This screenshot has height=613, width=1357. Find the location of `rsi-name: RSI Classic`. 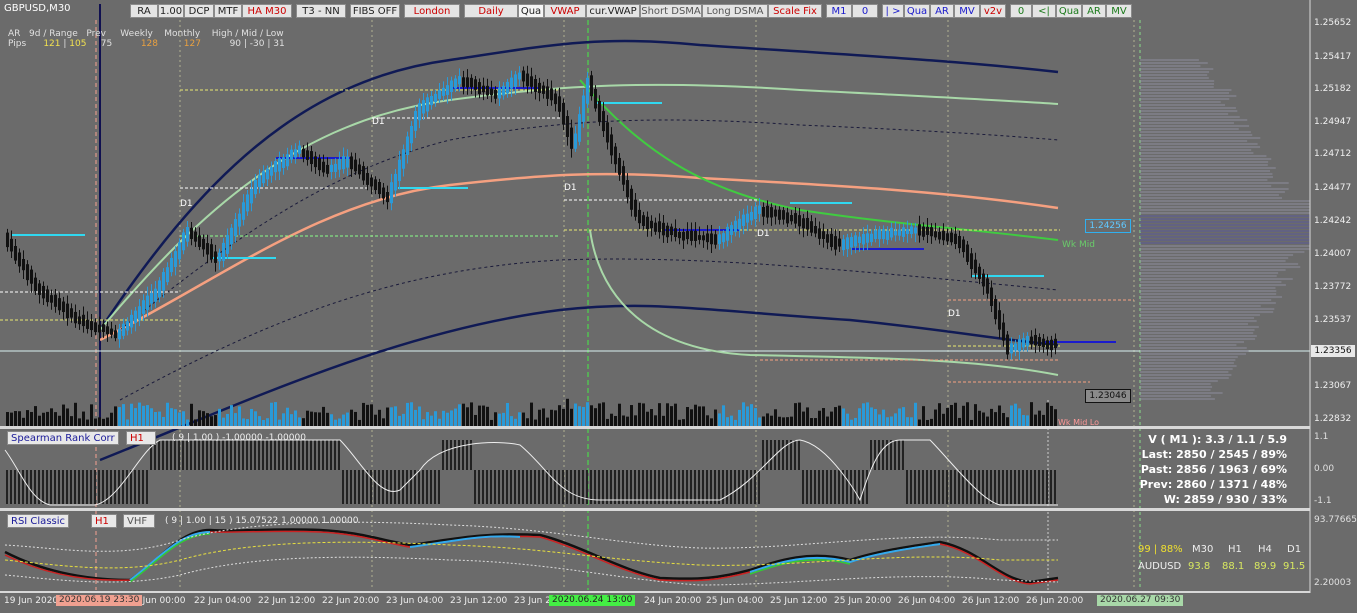

rsi-name: RSI Classic is located at coordinates (38, 521).